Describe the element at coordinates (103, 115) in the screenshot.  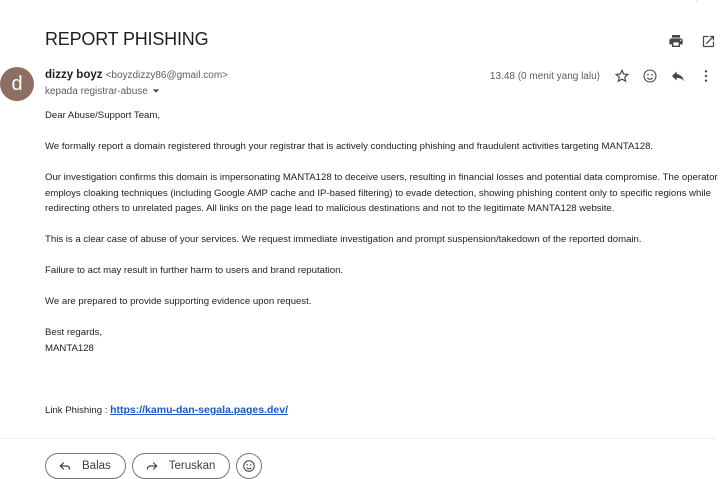
I see `body-paragraph: Dear Abuse/Support Team,` at that location.